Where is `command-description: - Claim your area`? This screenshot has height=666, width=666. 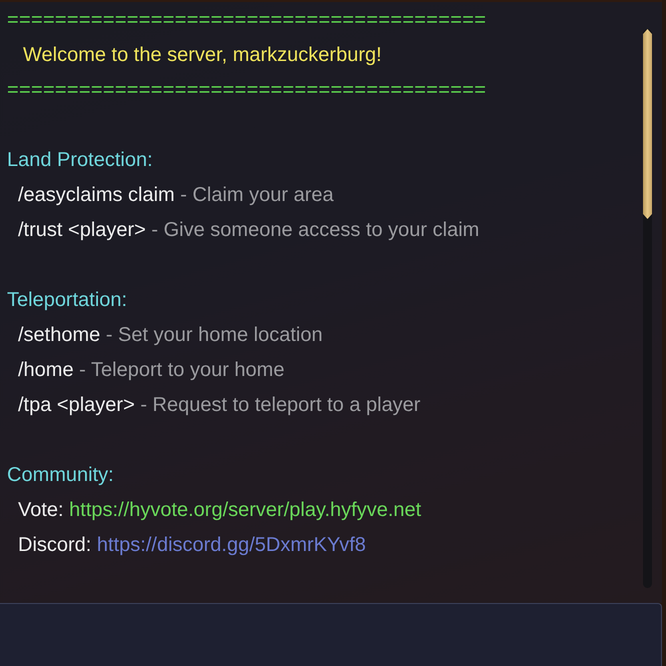 command-description: - Claim your area is located at coordinates (257, 195).